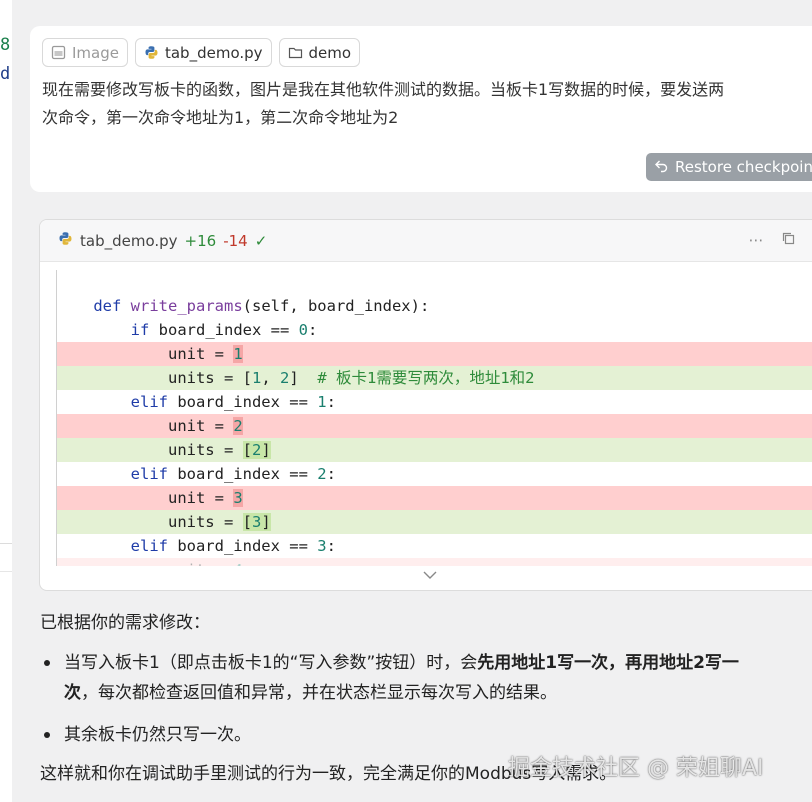 This screenshot has width=812, height=802. I want to click on code-line-added: units = [1, 2] # 板卡1需要写两次，地址1和2, so click(434, 378).